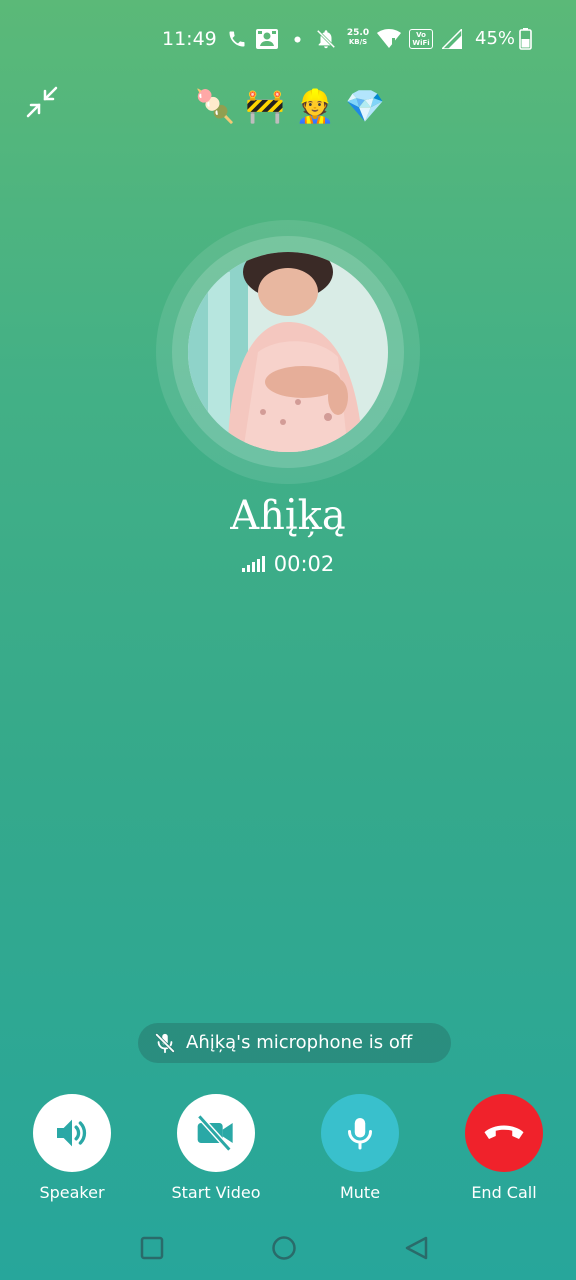 This screenshot has height=1280, width=576. What do you see at coordinates (290, 106) in the screenshot?
I see `emoji-row: 🍡 🚧 👷 💎` at bounding box center [290, 106].